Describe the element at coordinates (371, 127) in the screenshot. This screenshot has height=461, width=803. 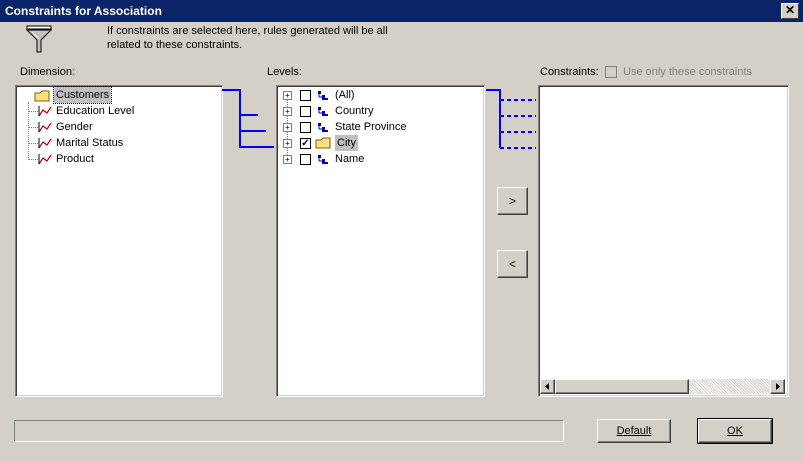
I see `level-label: State Province` at that location.